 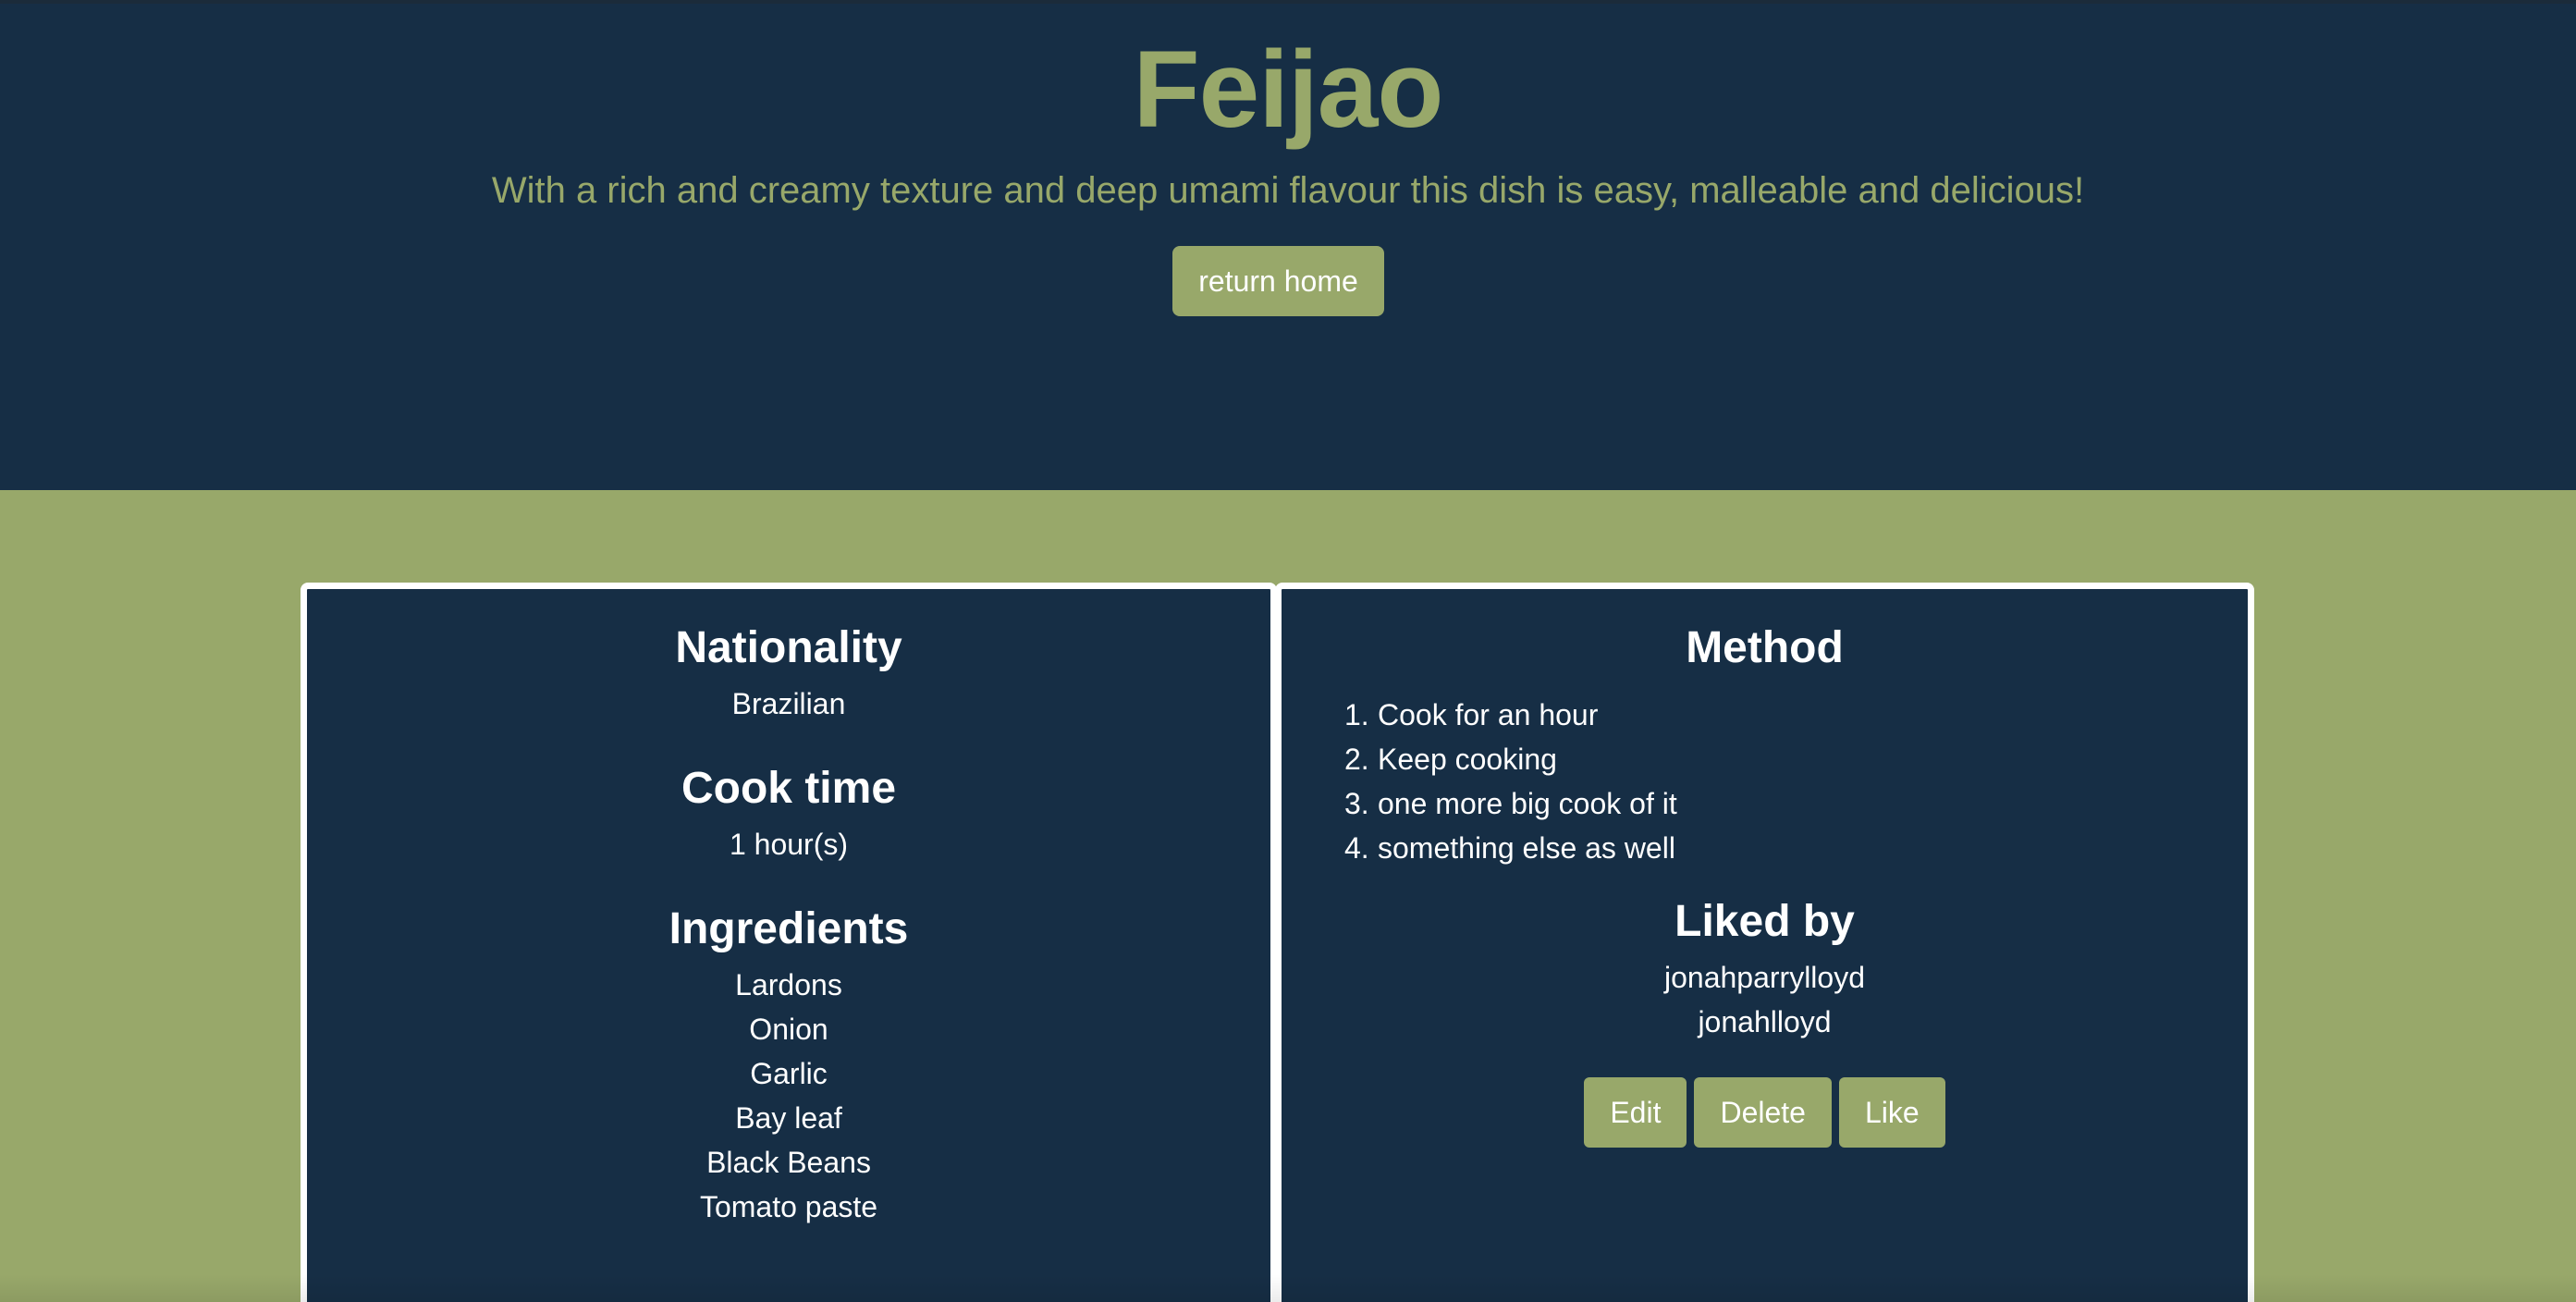 I want to click on method-step: 4. something else as well, so click(x=1510, y=848).